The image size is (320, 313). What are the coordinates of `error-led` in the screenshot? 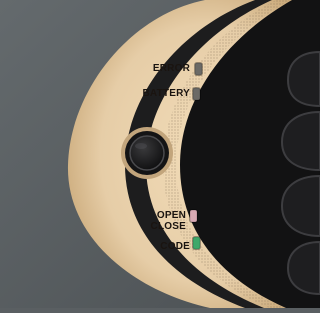 It's located at (198, 69).